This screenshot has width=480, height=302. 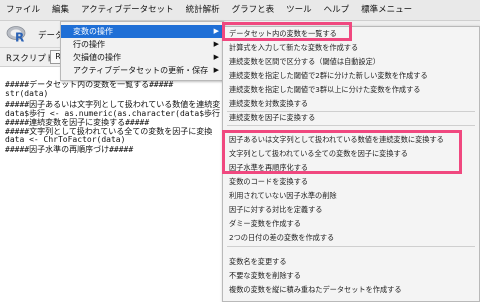 What do you see at coordinates (275, 210) in the screenshot?
I see `submenu-item-define-contrasts: 因子に対する対比を定義する` at bounding box center [275, 210].